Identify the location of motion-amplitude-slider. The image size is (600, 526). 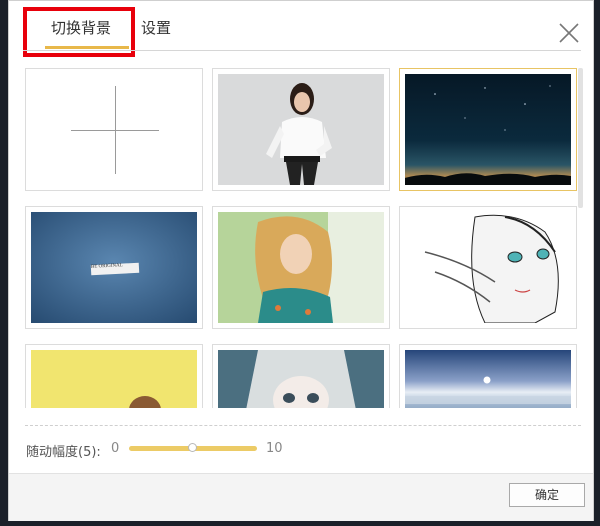
(193, 447).